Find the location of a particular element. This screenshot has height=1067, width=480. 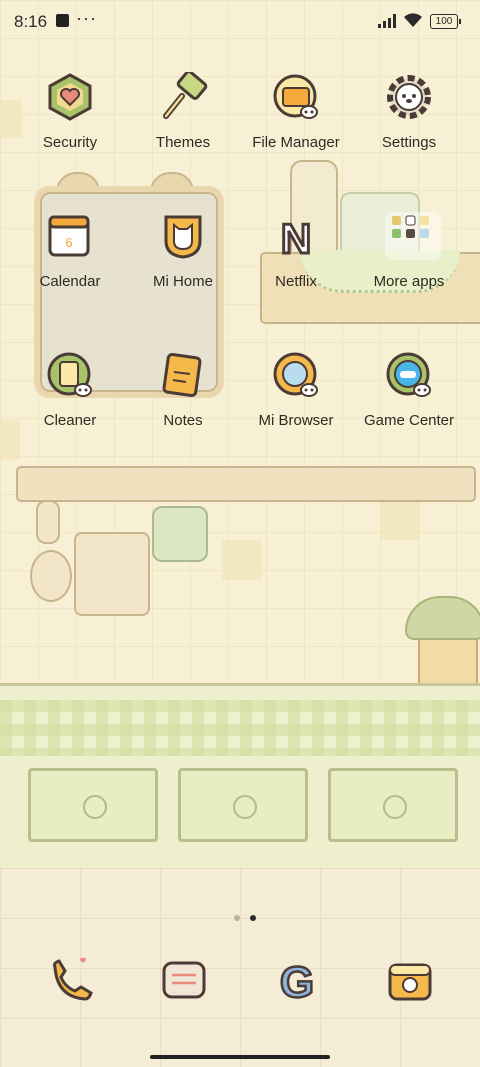

file-manager-icon is located at coordinates (296, 97).